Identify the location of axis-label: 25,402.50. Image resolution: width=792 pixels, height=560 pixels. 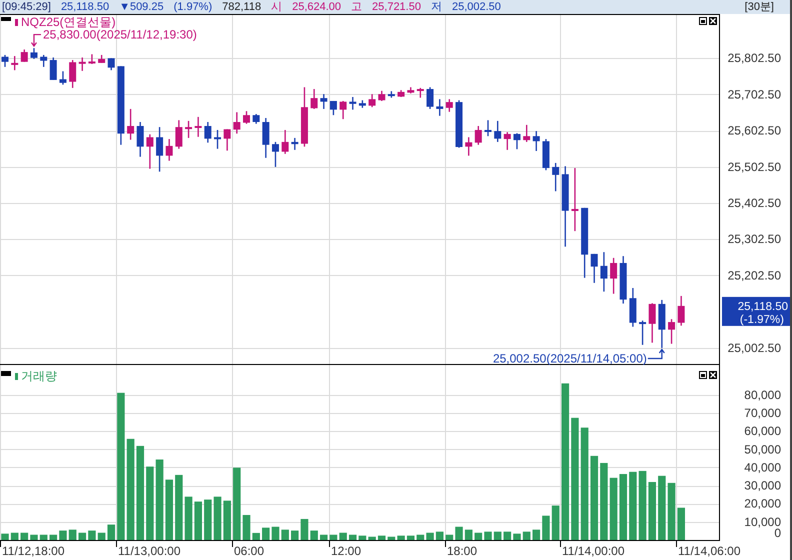
(754, 203).